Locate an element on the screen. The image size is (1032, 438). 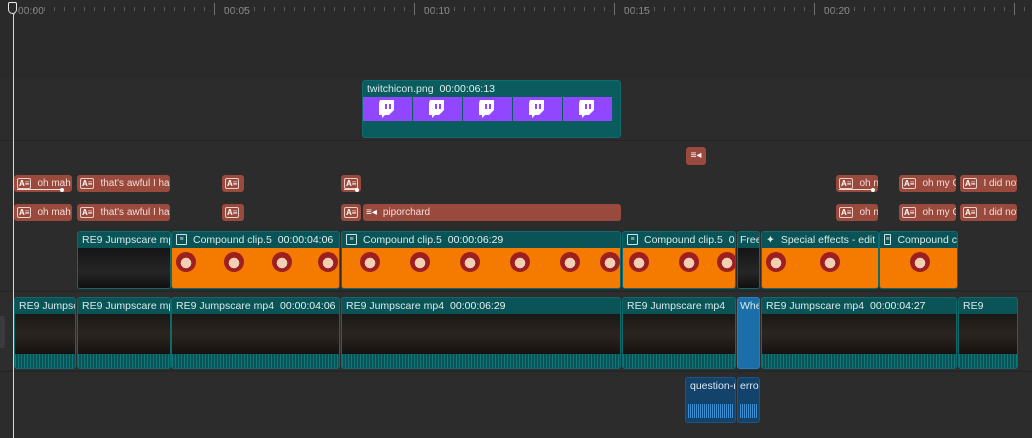
compound-clip: ≡ Compound c is located at coordinates (918, 260).